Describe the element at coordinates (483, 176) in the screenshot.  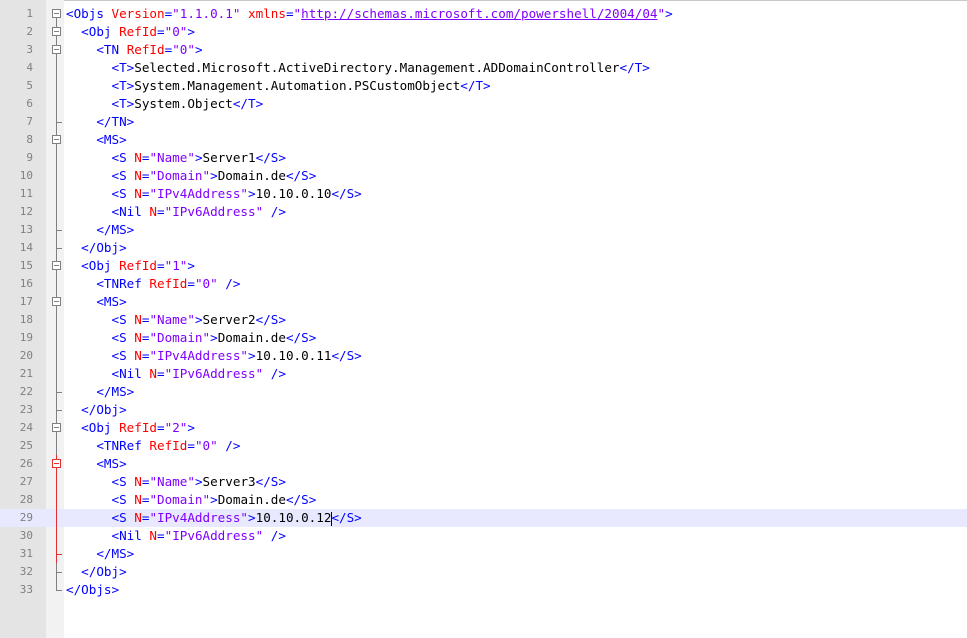
I see `code-line: 10 <S N="Domain">Domain.de</S>` at that location.